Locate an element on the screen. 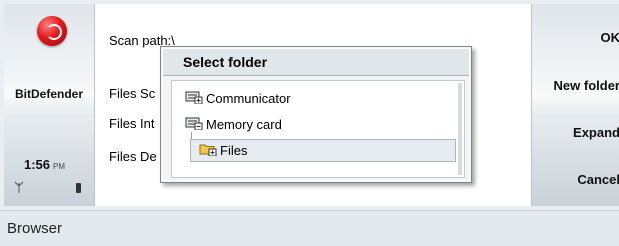 This screenshot has width=619, height=246. bitdefender-logo-icon is located at coordinates (52, 31).